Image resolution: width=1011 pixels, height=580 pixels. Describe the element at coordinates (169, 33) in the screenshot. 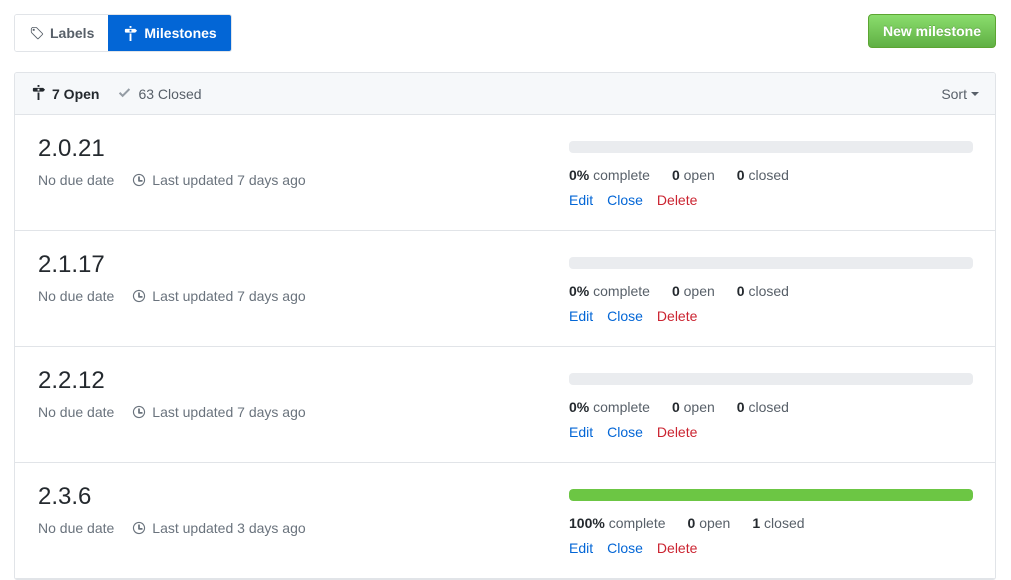

I see `tab-milestones: Milestones` at that location.